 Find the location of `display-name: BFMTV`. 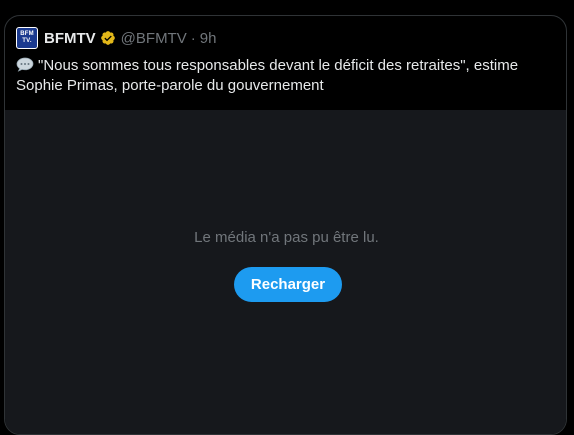

display-name: BFMTV is located at coordinates (70, 38).